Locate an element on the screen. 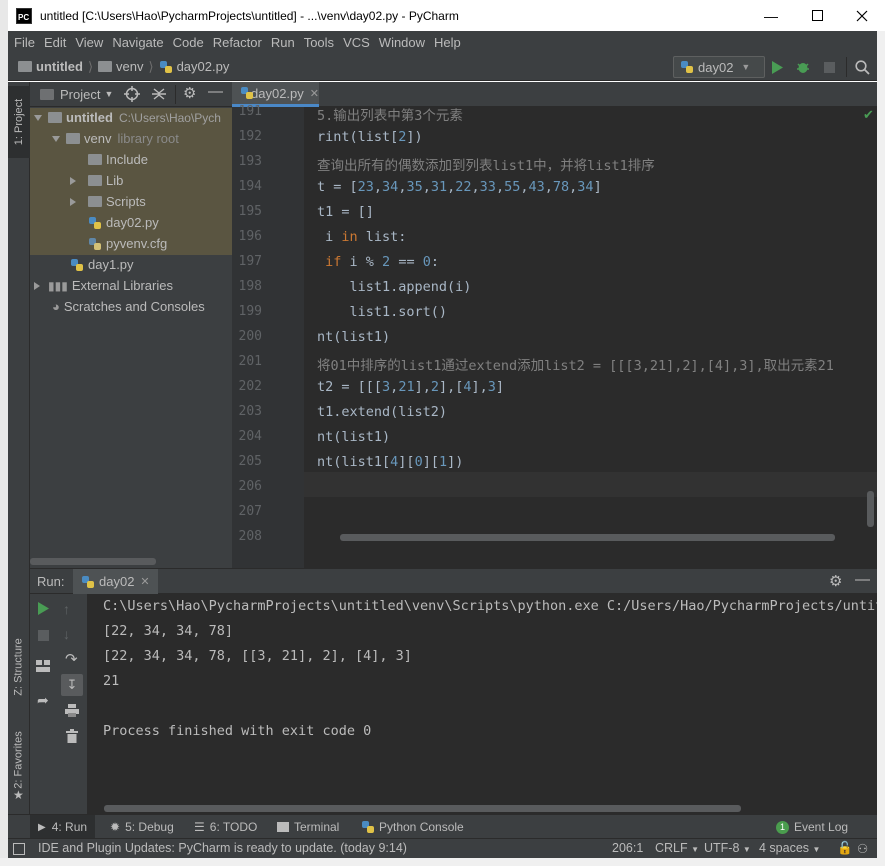 The height and width of the screenshot is (866, 885). left-tool-stripe: 1: Project Z: Structure 2: Favorites ★ is located at coordinates (19, 448).